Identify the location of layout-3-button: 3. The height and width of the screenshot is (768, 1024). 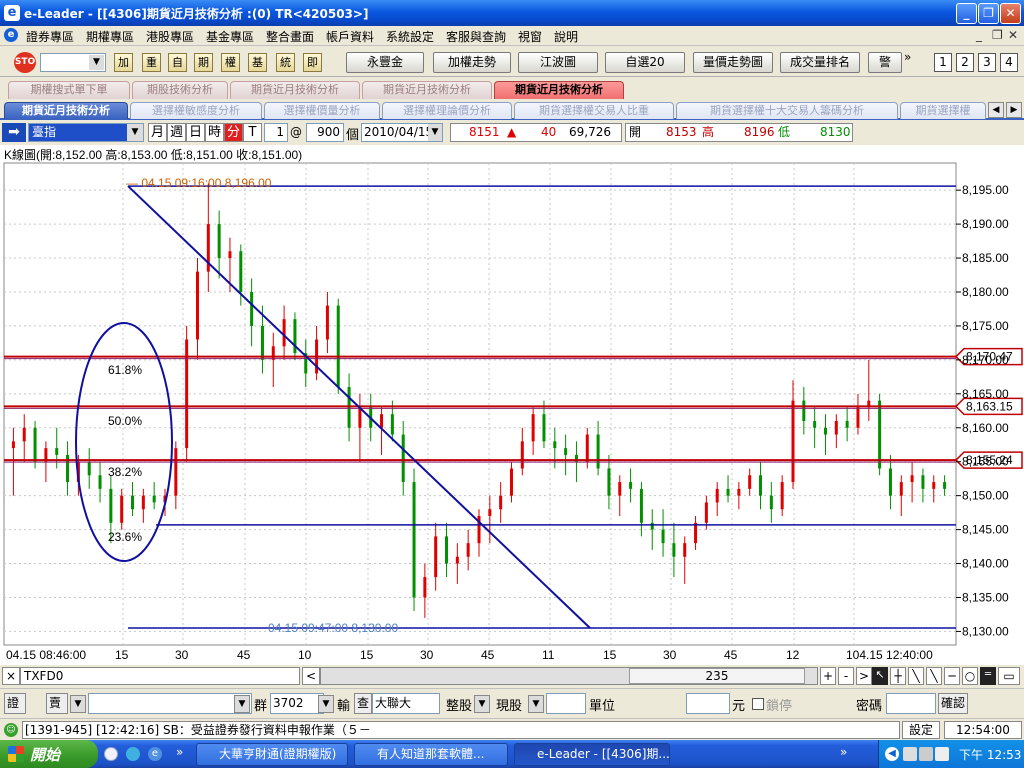
(987, 62).